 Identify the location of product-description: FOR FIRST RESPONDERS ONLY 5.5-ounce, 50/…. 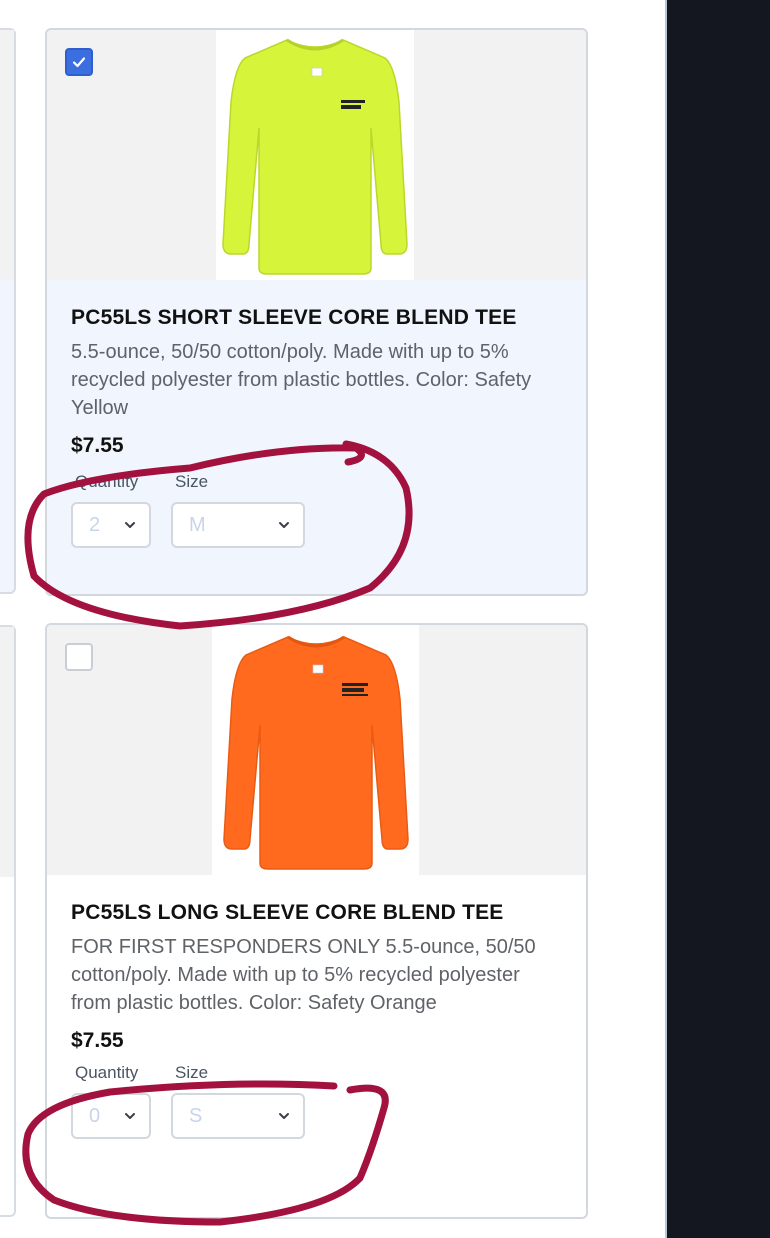
(303, 975).